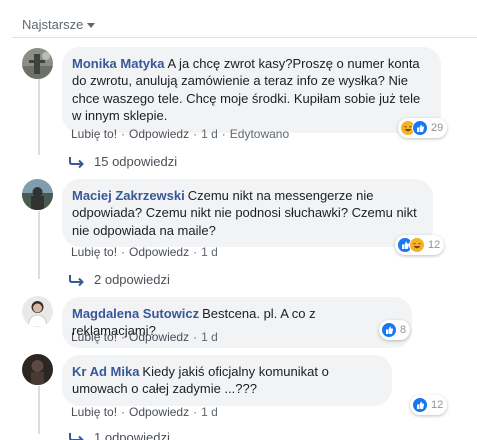 This screenshot has width=477, height=440. Describe the element at coordinates (128, 195) in the screenshot. I see `comment-author: Maciej Zakrzewski` at that location.